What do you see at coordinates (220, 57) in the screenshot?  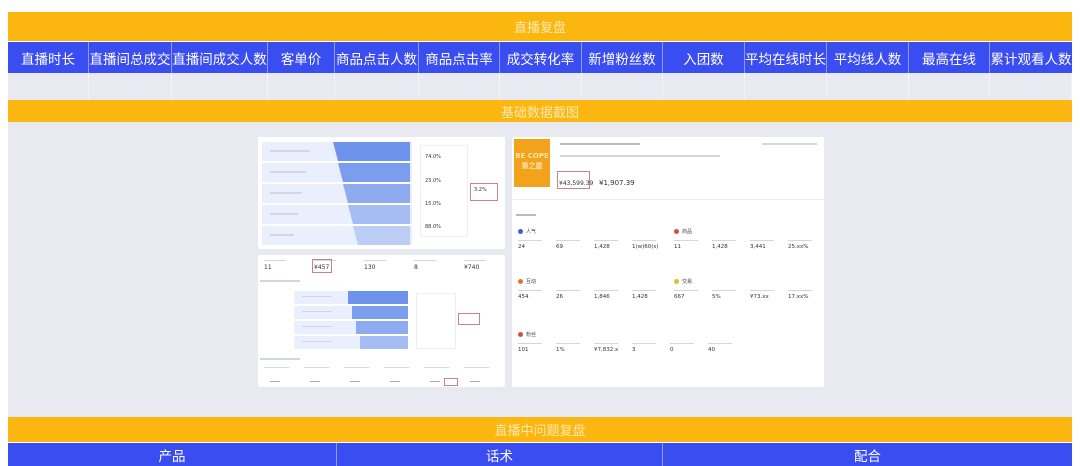 I see `column-header: 直播间成交人数` at bounding box center [220, 57].